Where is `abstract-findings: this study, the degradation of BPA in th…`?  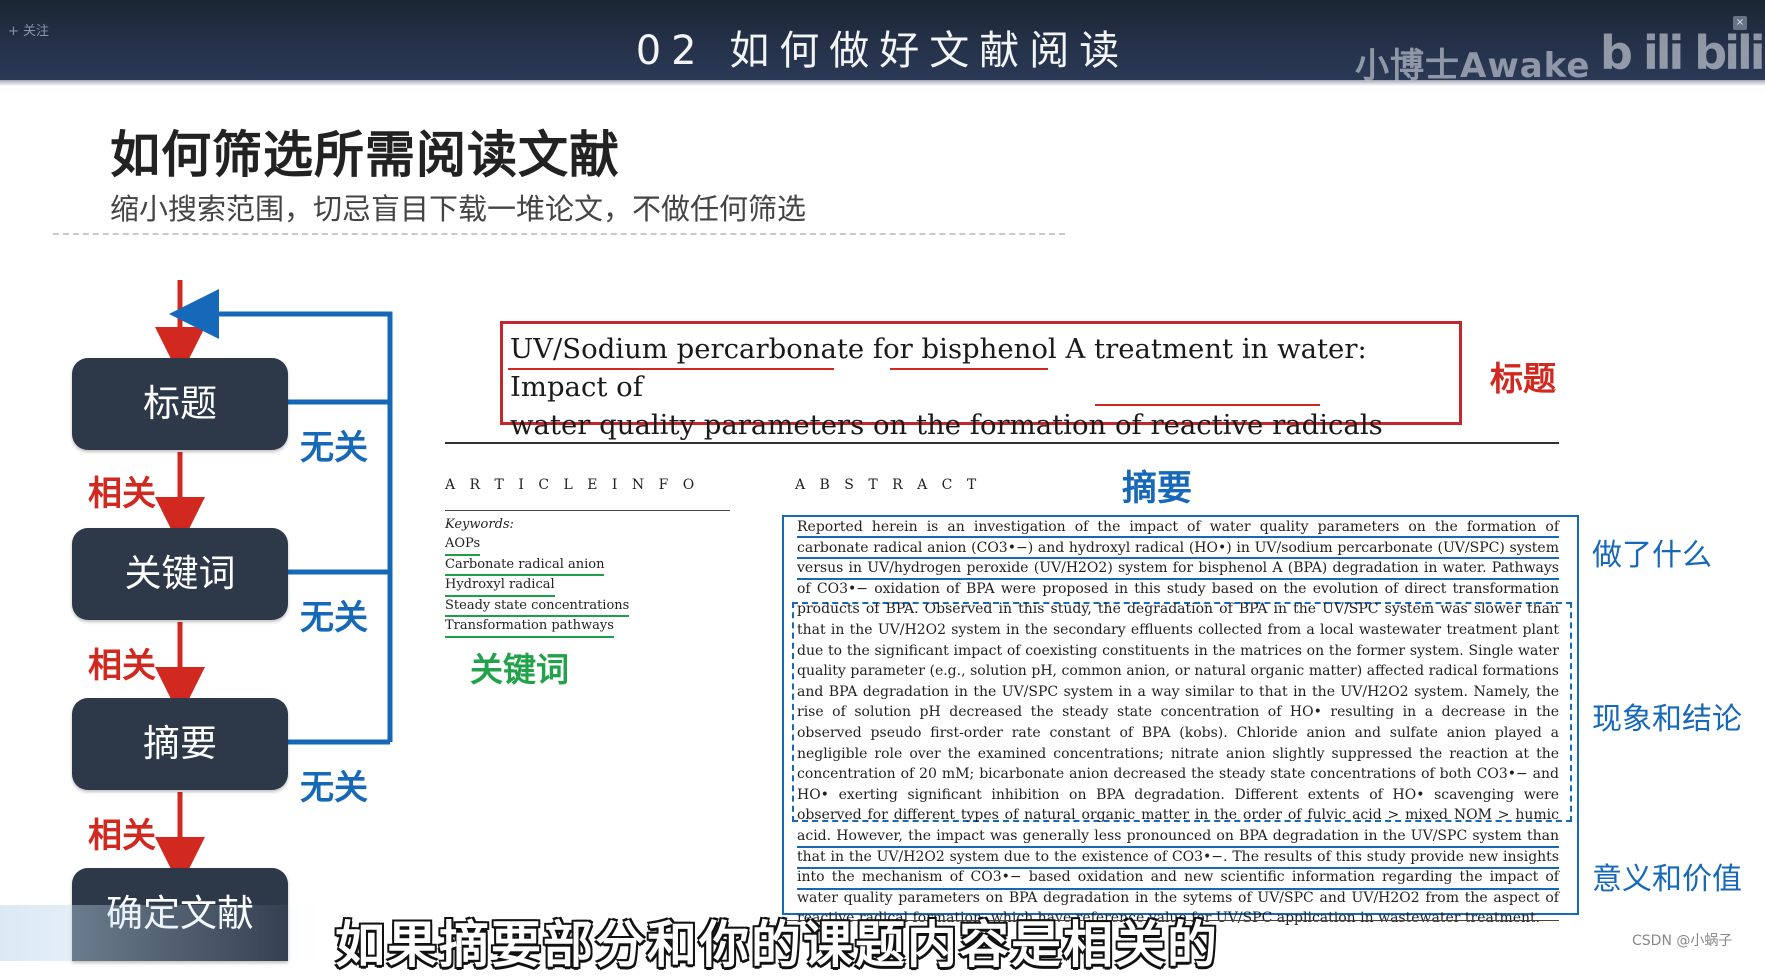
abstract-findings: this study, the degradation of BPA in th… is located at coordinates (1178, 733).